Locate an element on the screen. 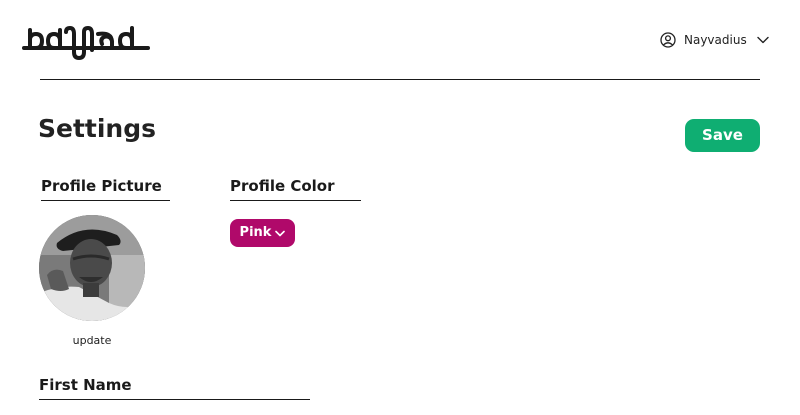 The image size is (800, 415). profile-color-divider is located at coordinates (295, 200).